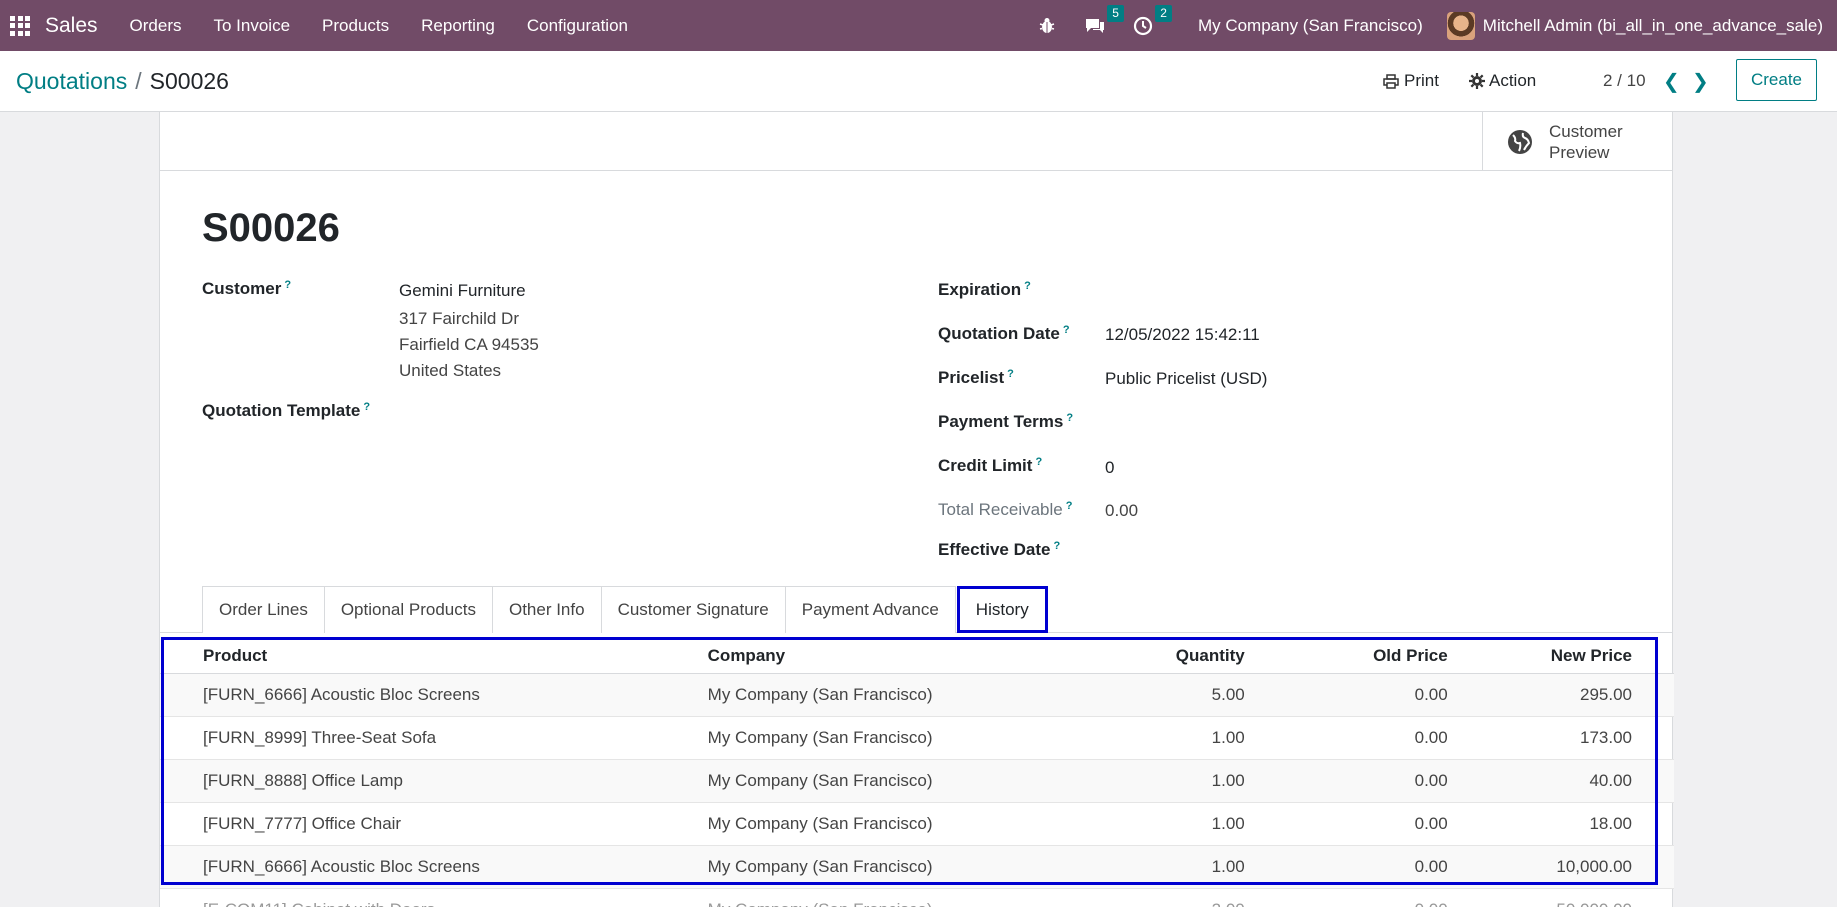 This screenshot has width=1837, height=907. I want to click on breadcrumb: Quotations / S00026, so click(122, 81).